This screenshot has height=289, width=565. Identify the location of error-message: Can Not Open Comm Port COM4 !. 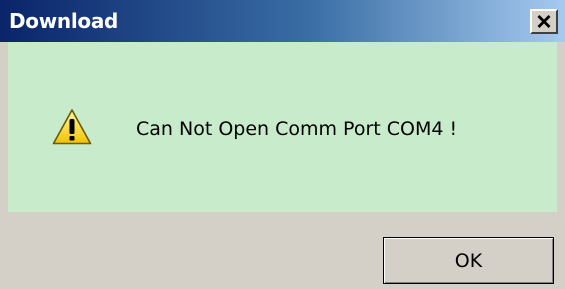
(297, 129).